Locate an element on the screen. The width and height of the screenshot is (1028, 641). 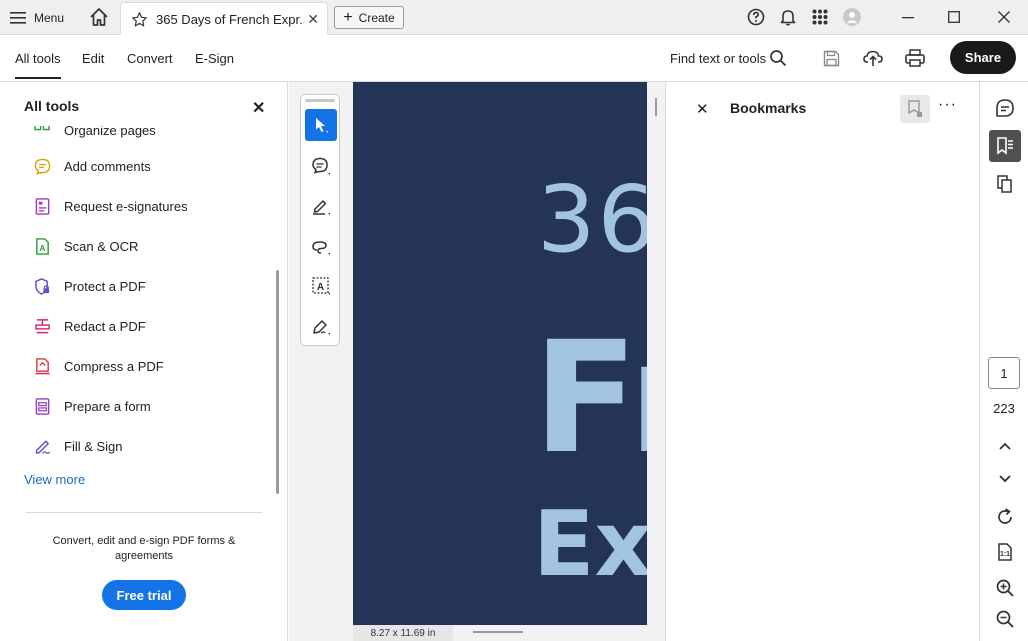
account-button is located at coordinates (852, 17).